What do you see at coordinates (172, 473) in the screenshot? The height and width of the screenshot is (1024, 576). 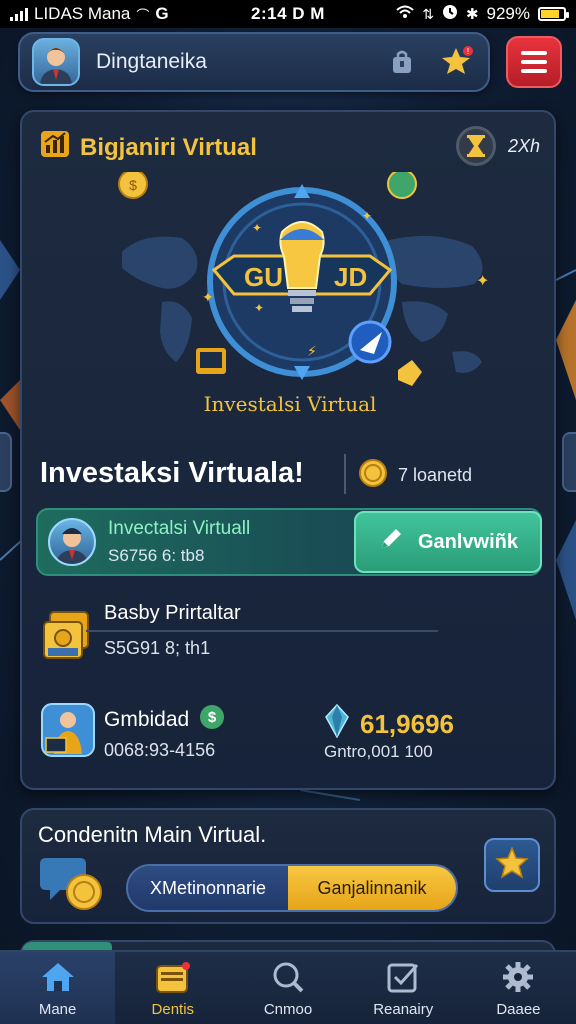 I see `headline: Investaksi Virtuala!` at bounding box center [172, 473].